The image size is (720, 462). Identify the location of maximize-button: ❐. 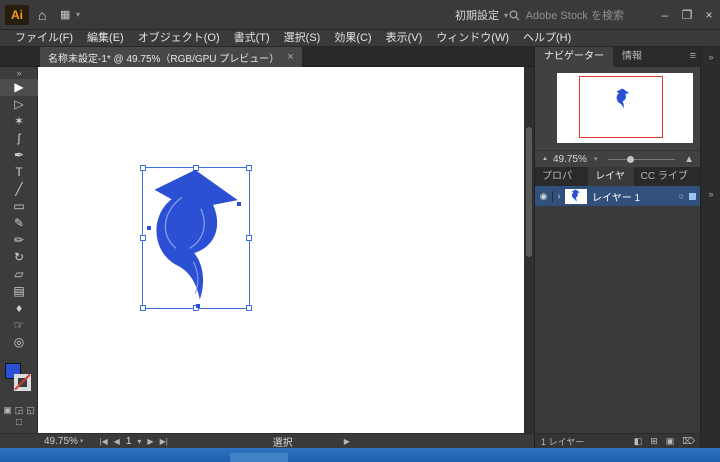
(687, 15).